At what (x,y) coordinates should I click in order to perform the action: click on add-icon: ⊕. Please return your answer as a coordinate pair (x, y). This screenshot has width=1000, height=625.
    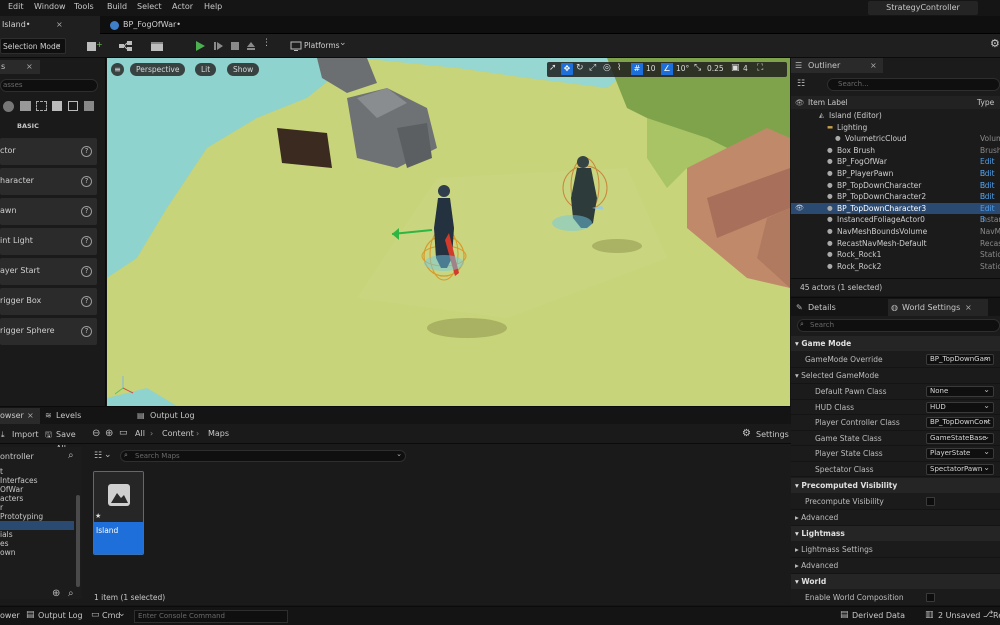
    Looking at the image, I should click on (56, 593).